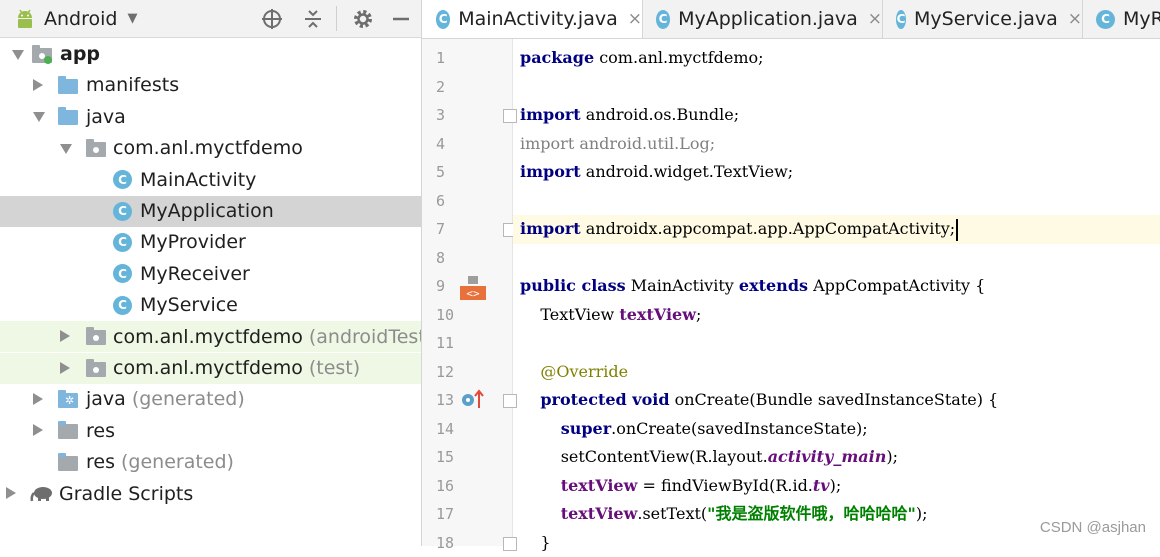 The image size is (1160, 557). I want to click on tree-item: res(generated), so click(210, 462).